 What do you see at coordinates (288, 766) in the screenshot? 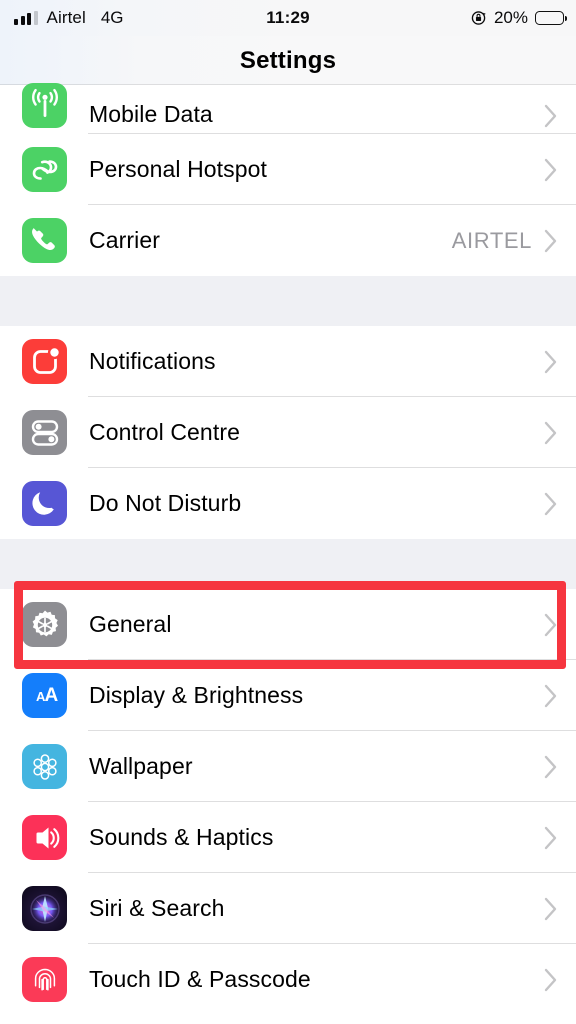
I see `settings-row-wallpaper: Wallpaper` at bounding box center [288, 766].